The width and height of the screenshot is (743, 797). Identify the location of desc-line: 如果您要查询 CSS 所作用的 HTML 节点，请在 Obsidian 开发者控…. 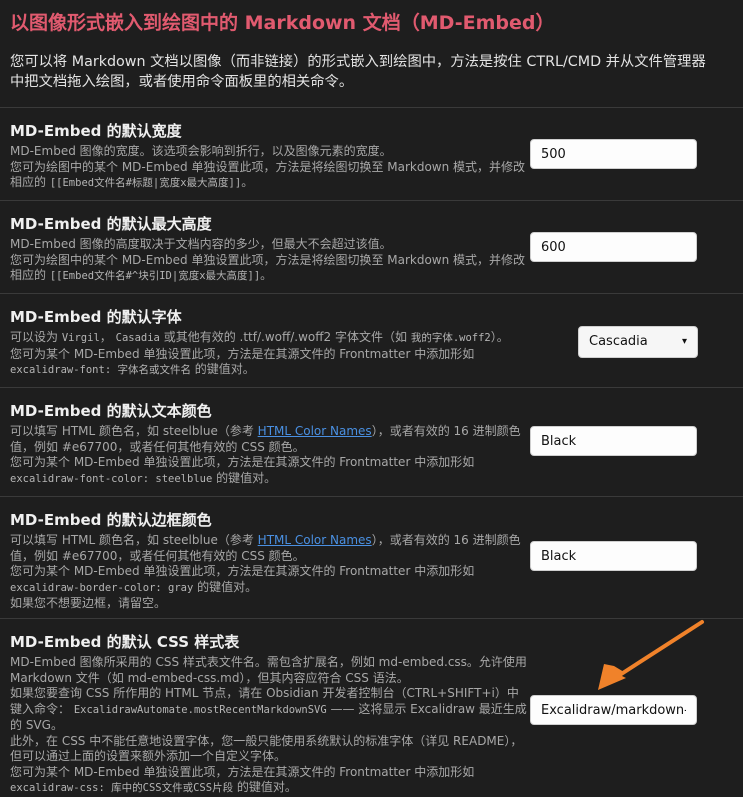
(270, 710).